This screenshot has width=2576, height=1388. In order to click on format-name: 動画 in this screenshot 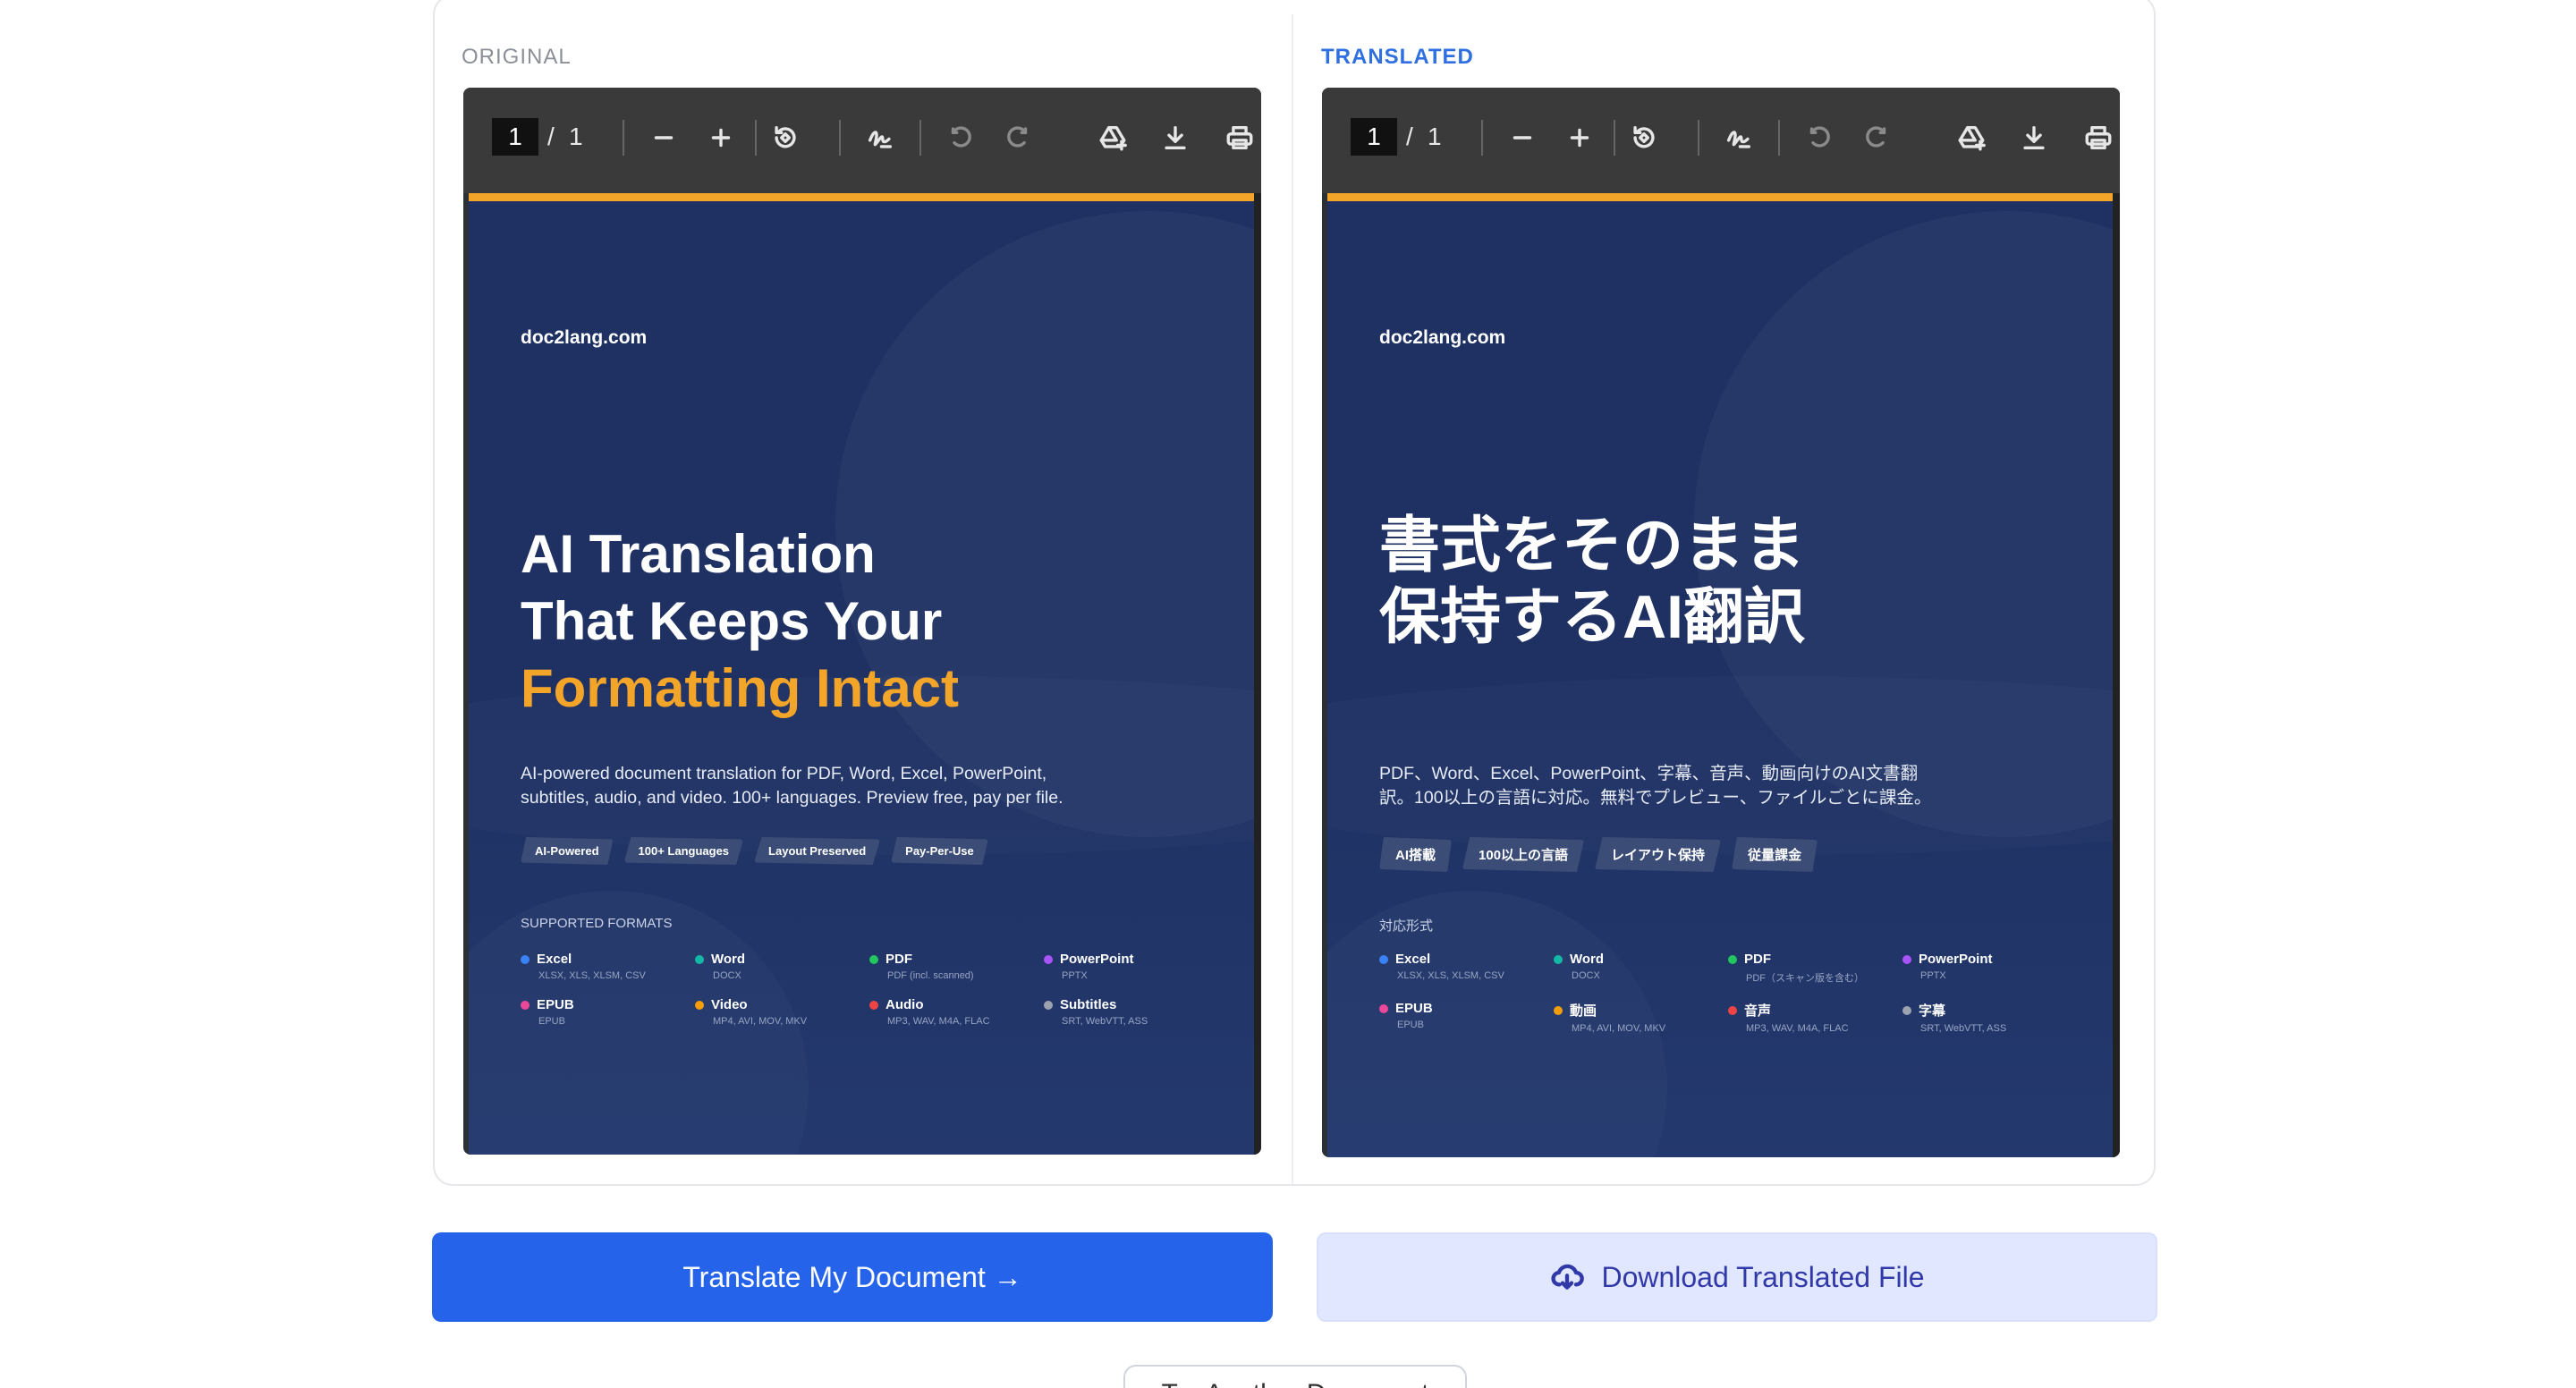, I will do `click(1641, 1010)`.